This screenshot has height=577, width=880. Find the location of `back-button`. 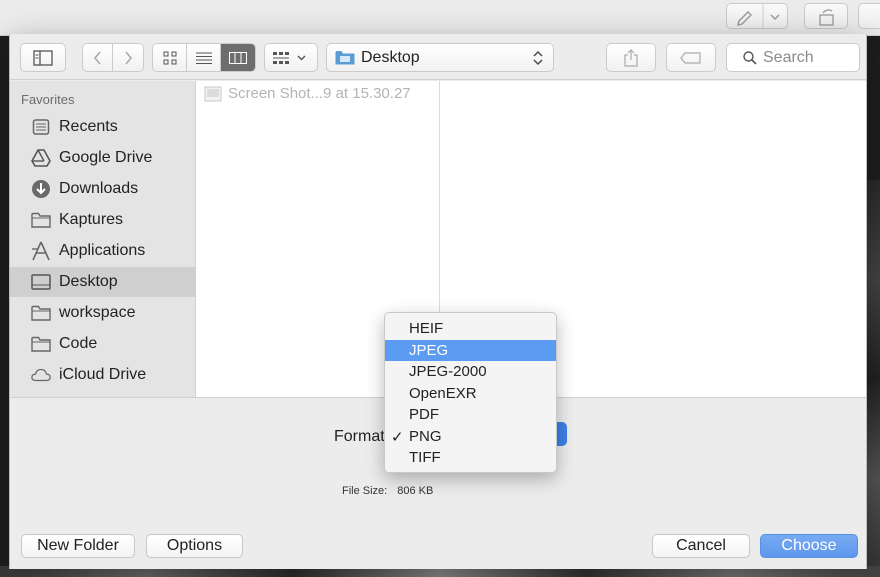

back-button is located at coordinates (98, 57).